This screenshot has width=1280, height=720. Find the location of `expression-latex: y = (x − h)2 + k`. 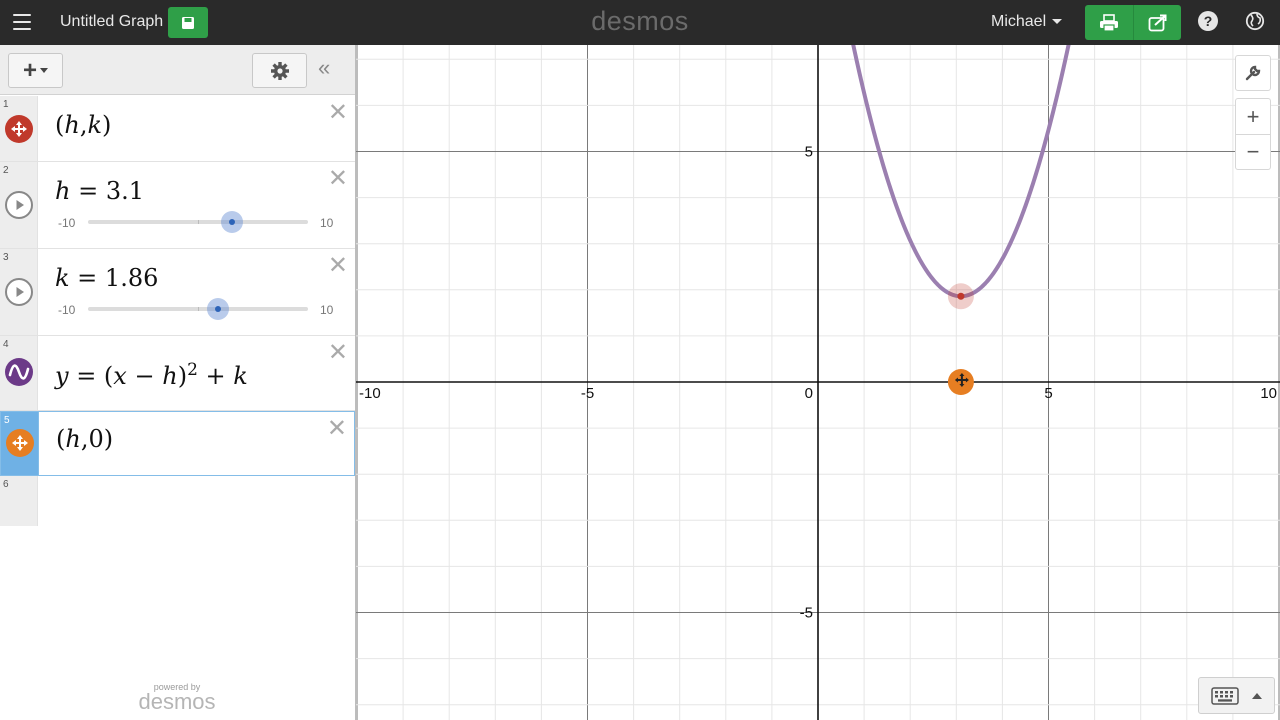

expression-latex: y = (x − h)2 + k is located at coordinates (151, 375).